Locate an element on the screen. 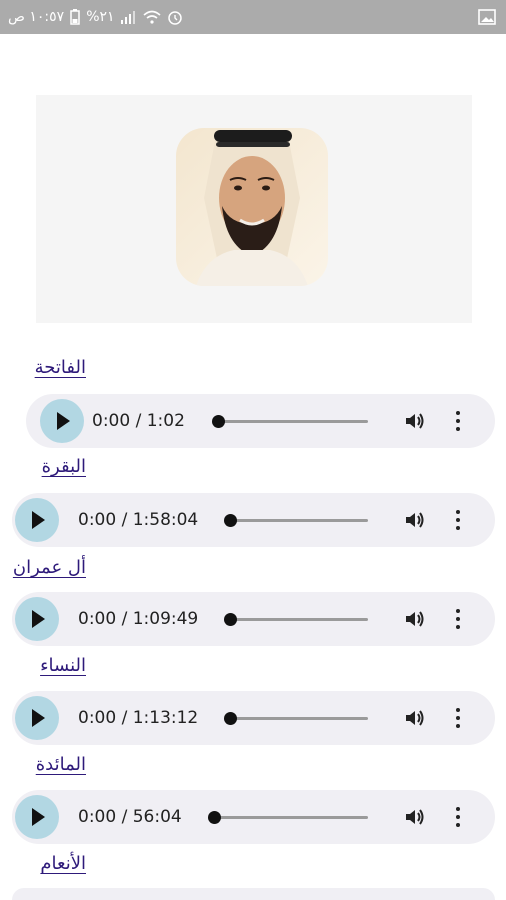 The image size is (506, 900). audio-player-4: 0:00 / 1:13:12 is located at coordinates (253, 718).